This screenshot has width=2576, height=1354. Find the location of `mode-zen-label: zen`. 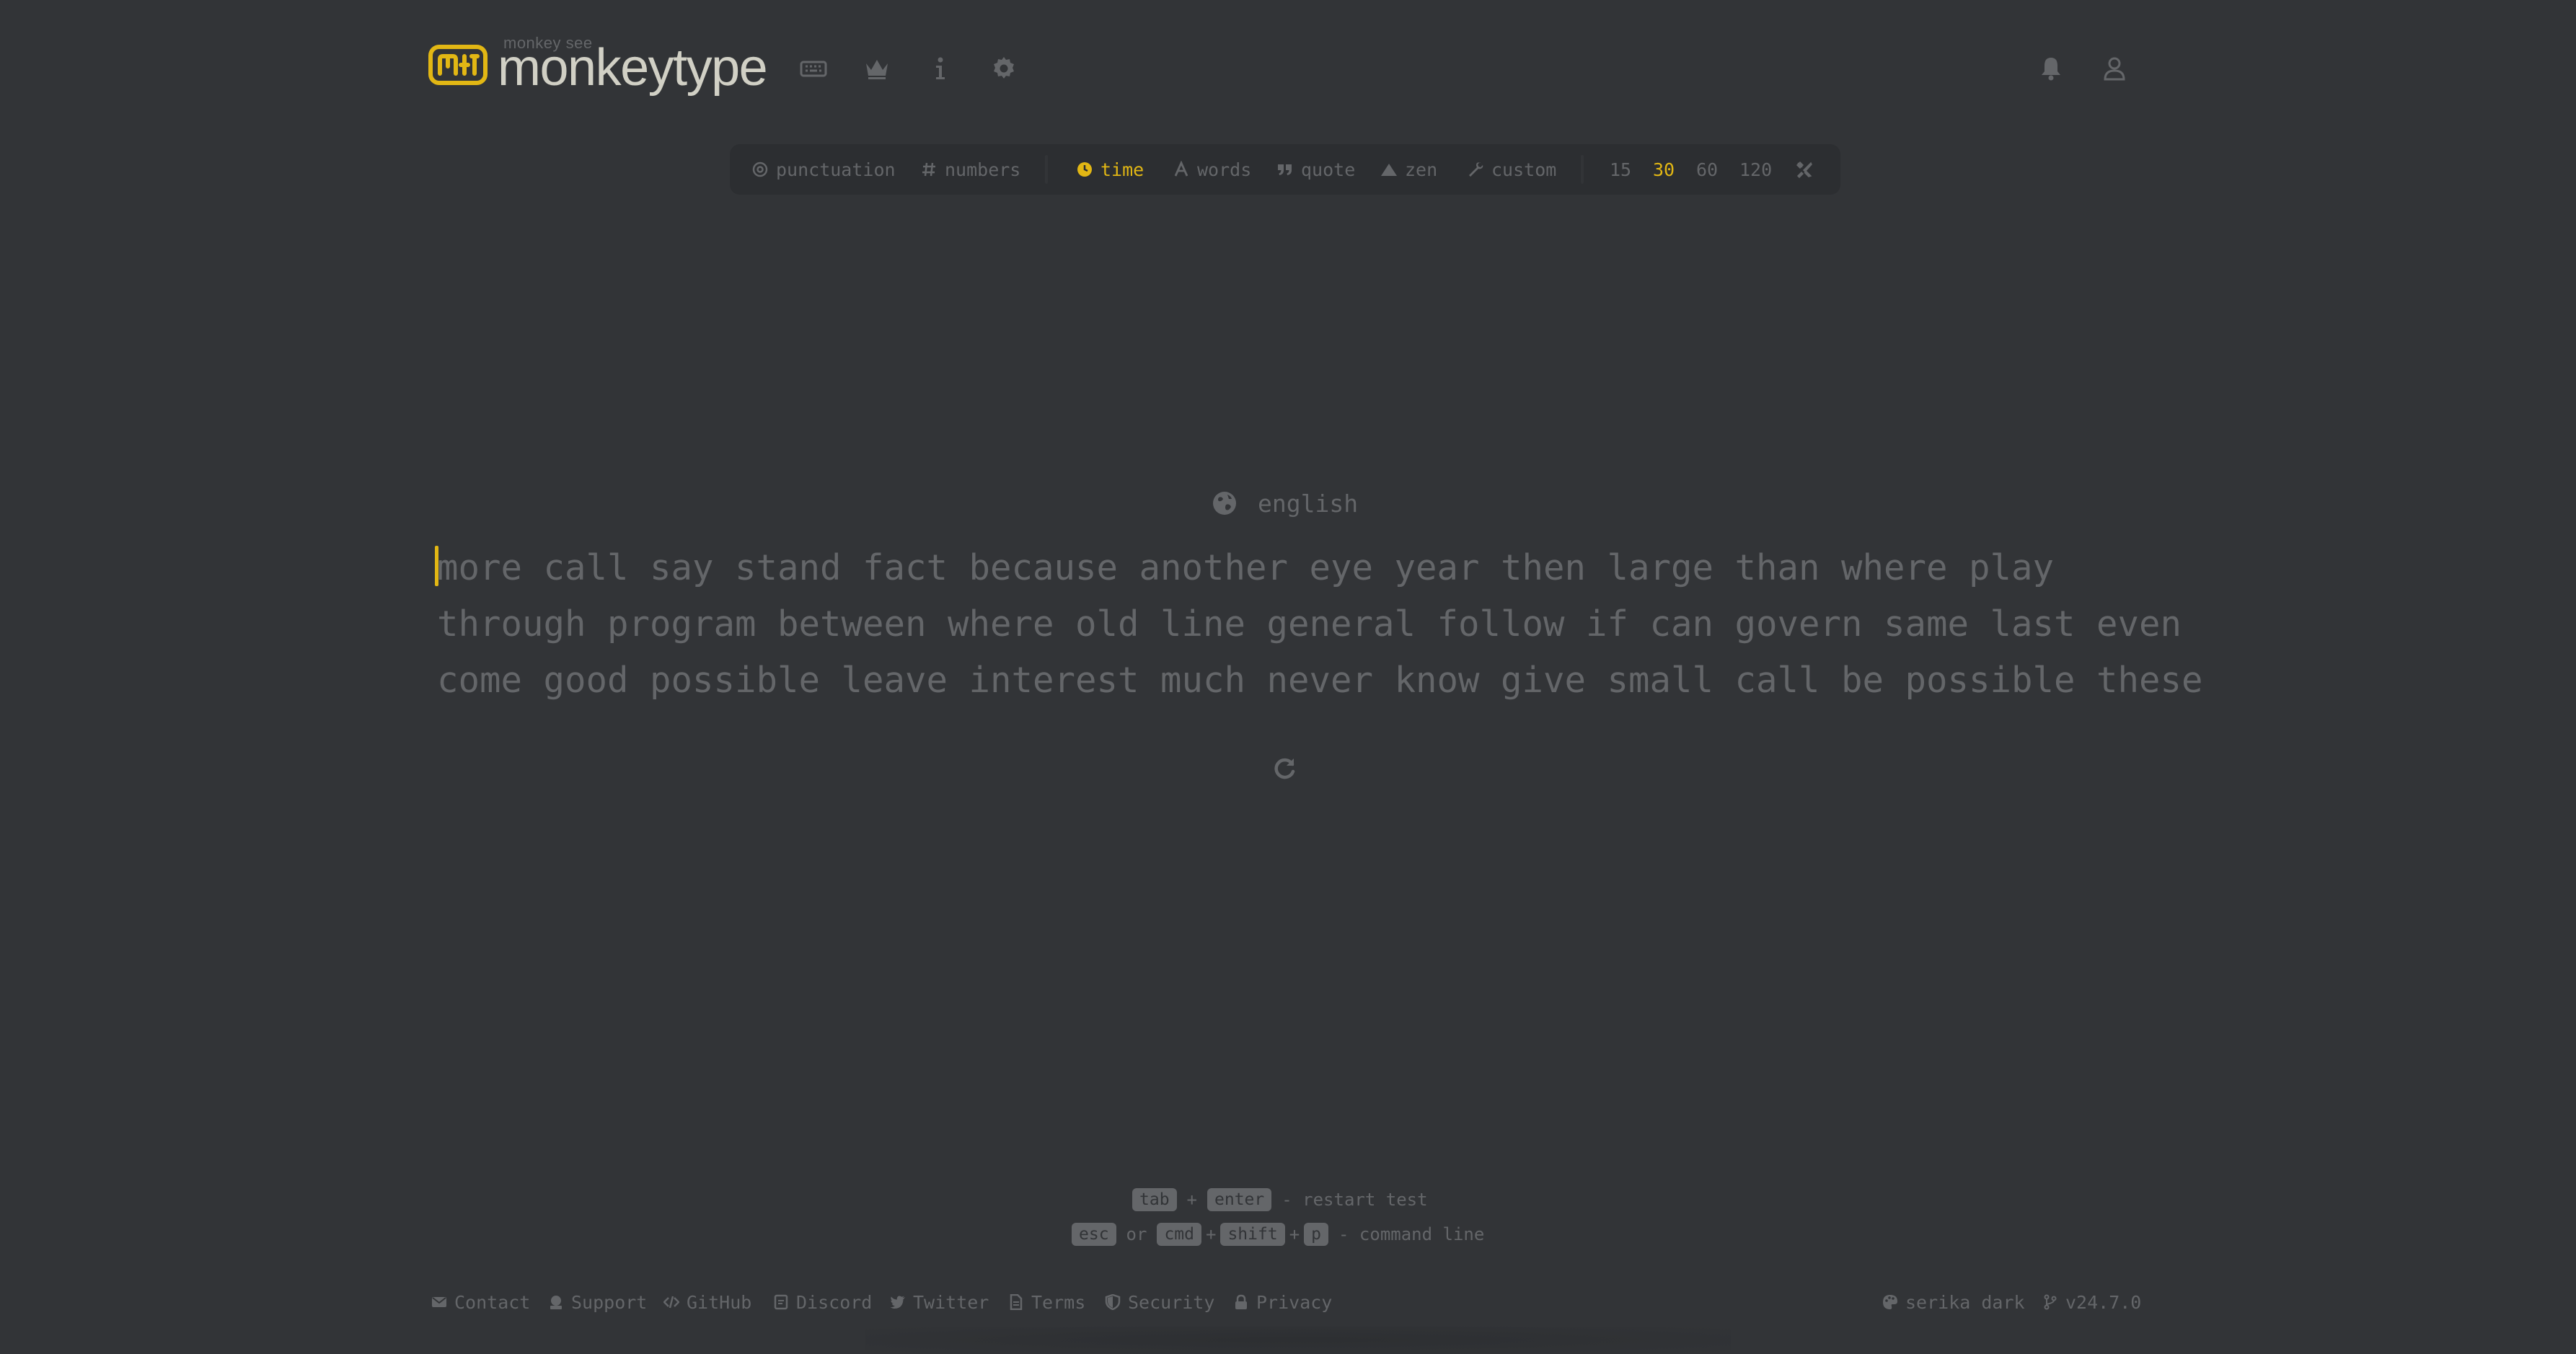

mode-zen-label: zen is located at coordinates (1421, 169).